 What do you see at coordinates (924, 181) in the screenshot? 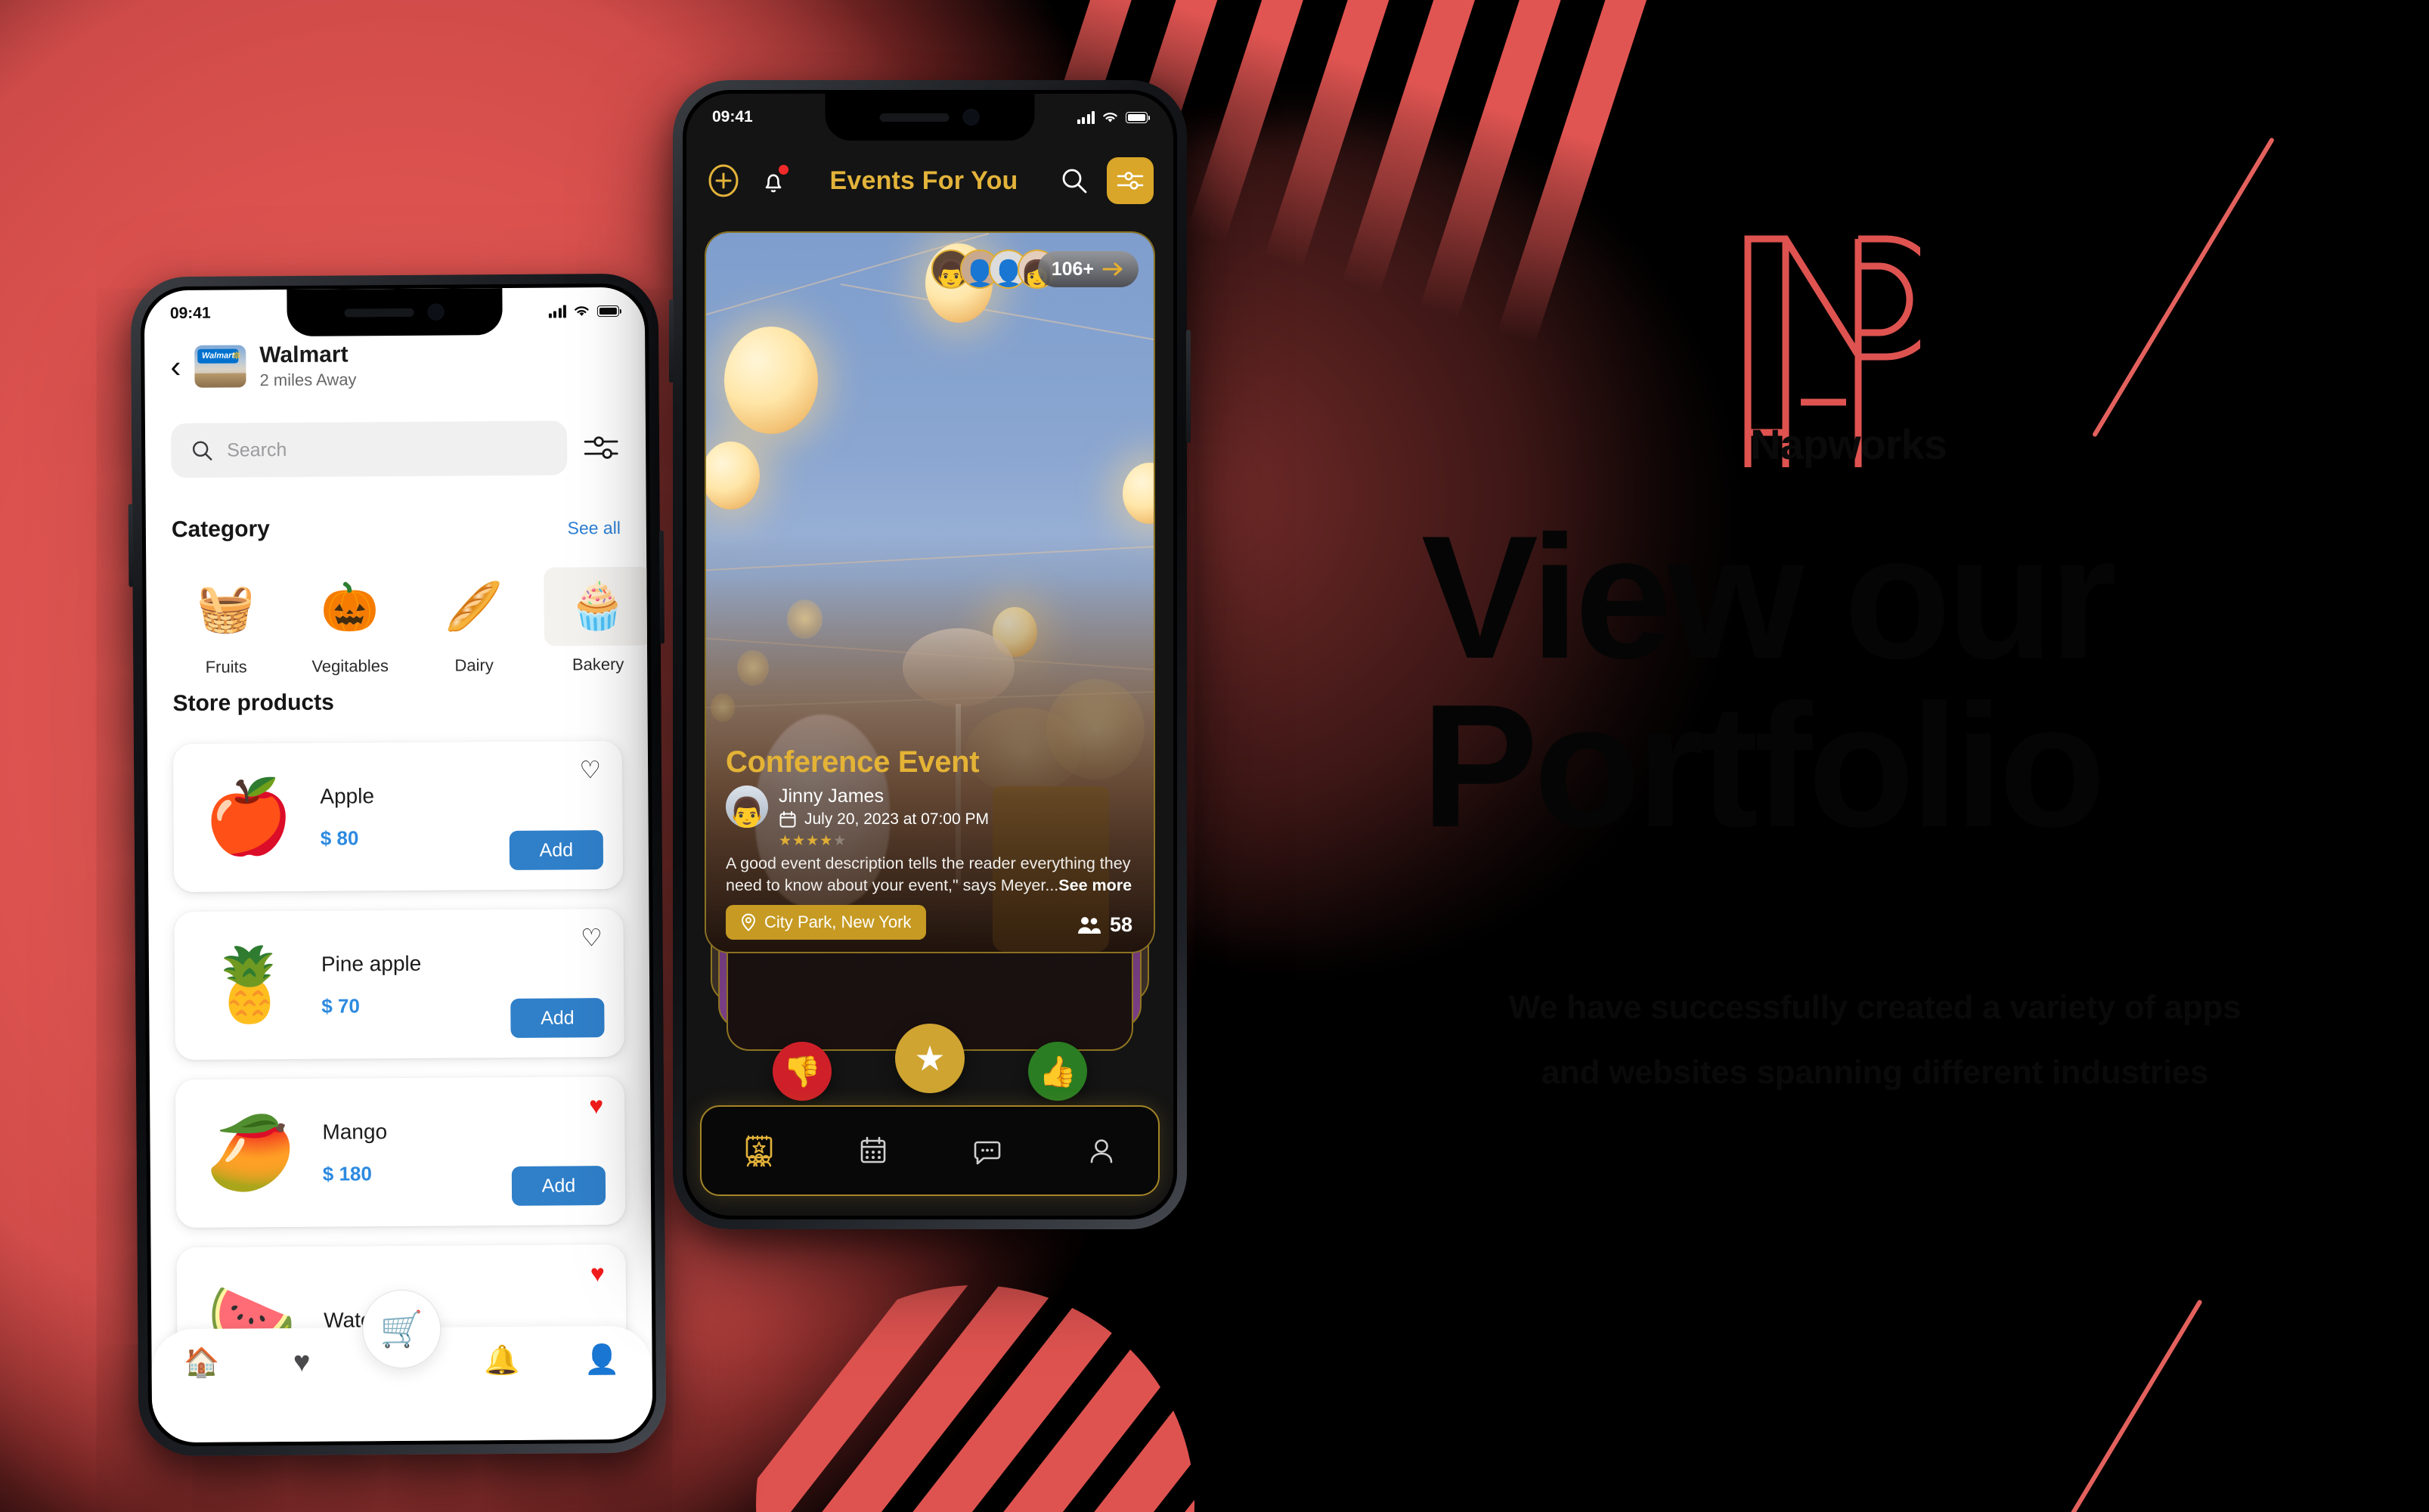
I see `events-page-title: Events For You` at bounding box center [924, 181].